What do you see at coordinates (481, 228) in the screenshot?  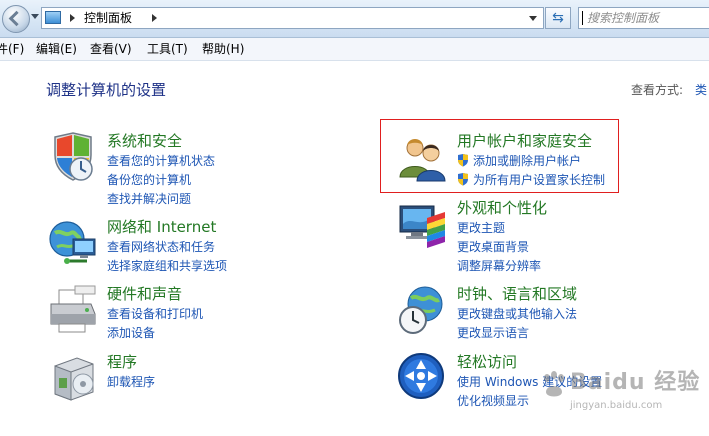 I see `link-change-theme: 更改主题` at bounding box center [481, 228].